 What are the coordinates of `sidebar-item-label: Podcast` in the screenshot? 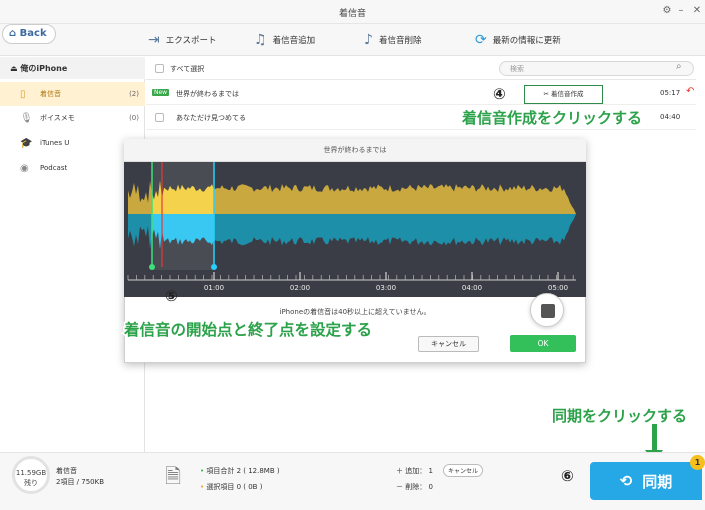 It's located at (54, 168).